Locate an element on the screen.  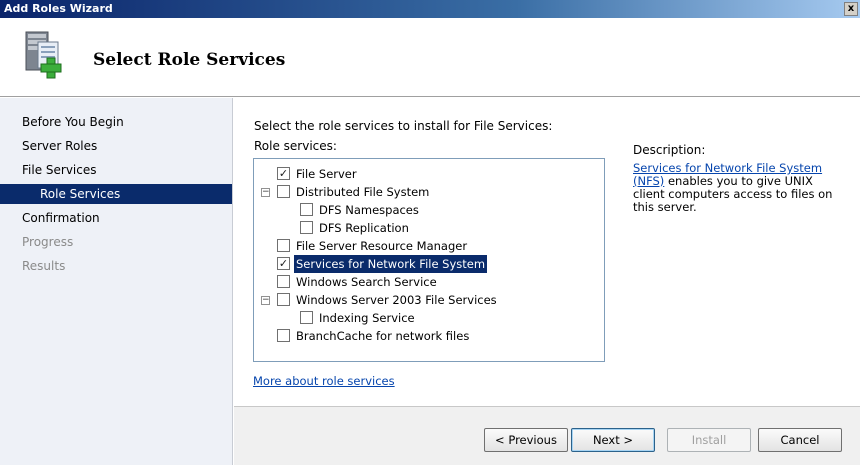
tree-item-ws2003-file-services: − Windows Server 2003 File Services is located at coordinates (429, 300).